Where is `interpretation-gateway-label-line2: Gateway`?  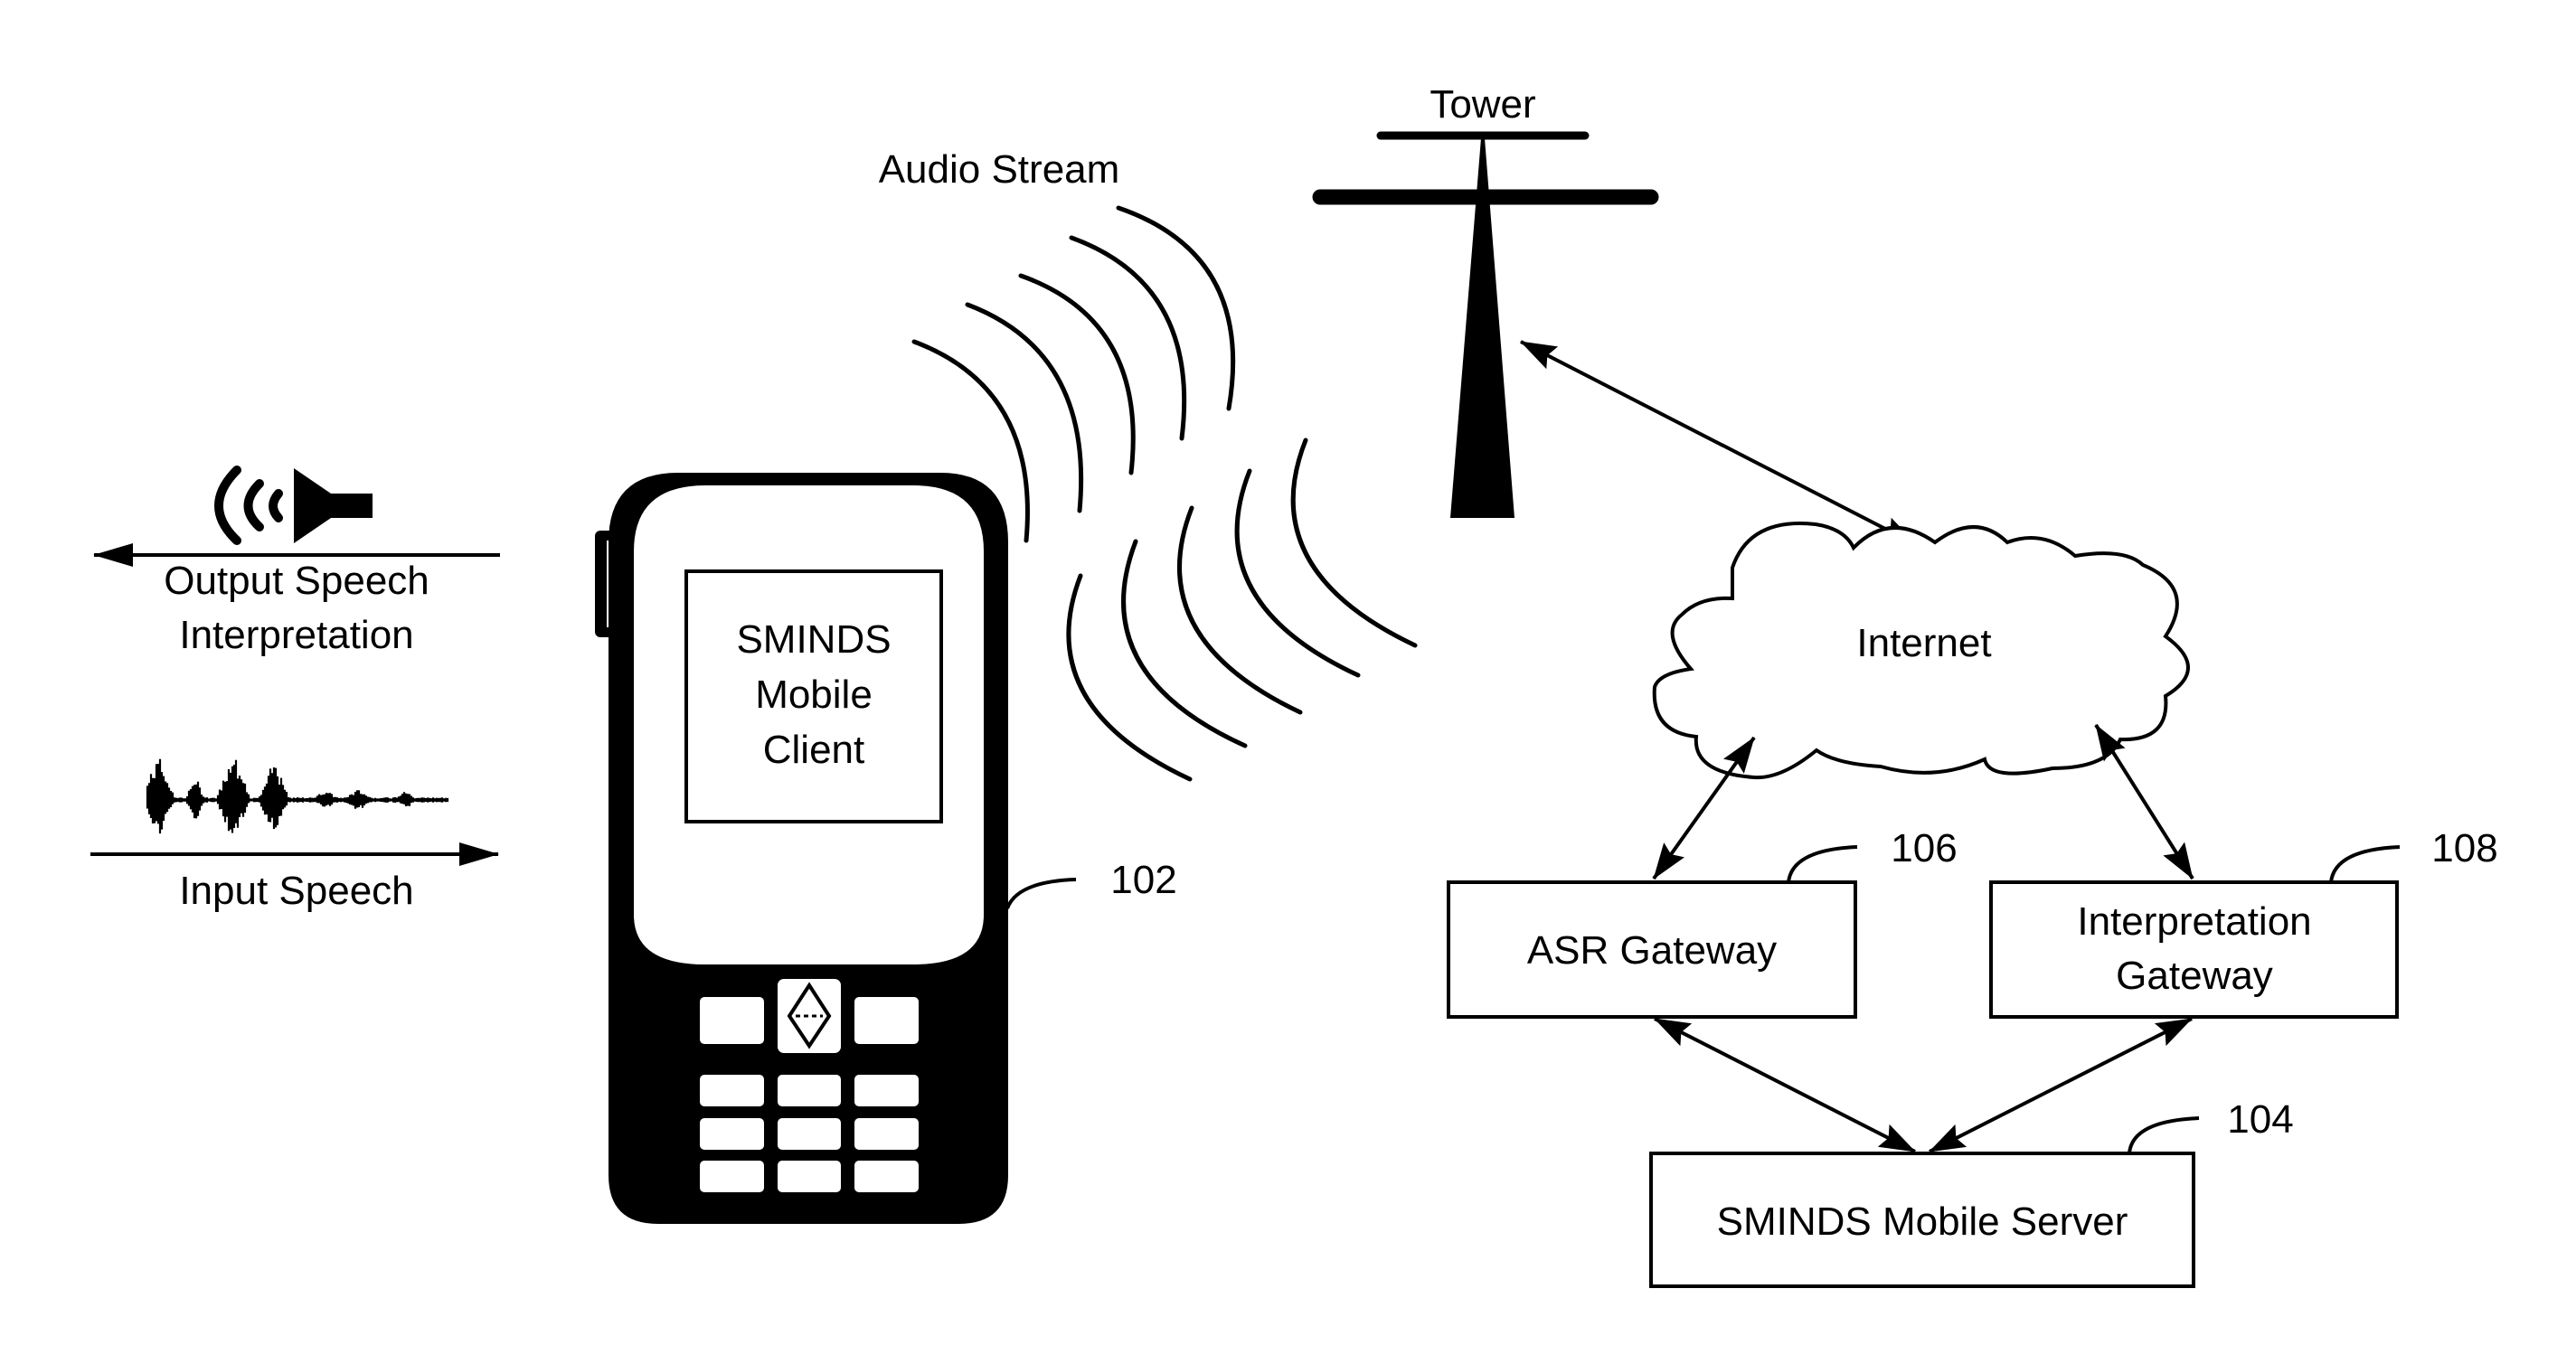 interpretation-gateway-label-line2: Gateway is located at coordinates (2194, 976).